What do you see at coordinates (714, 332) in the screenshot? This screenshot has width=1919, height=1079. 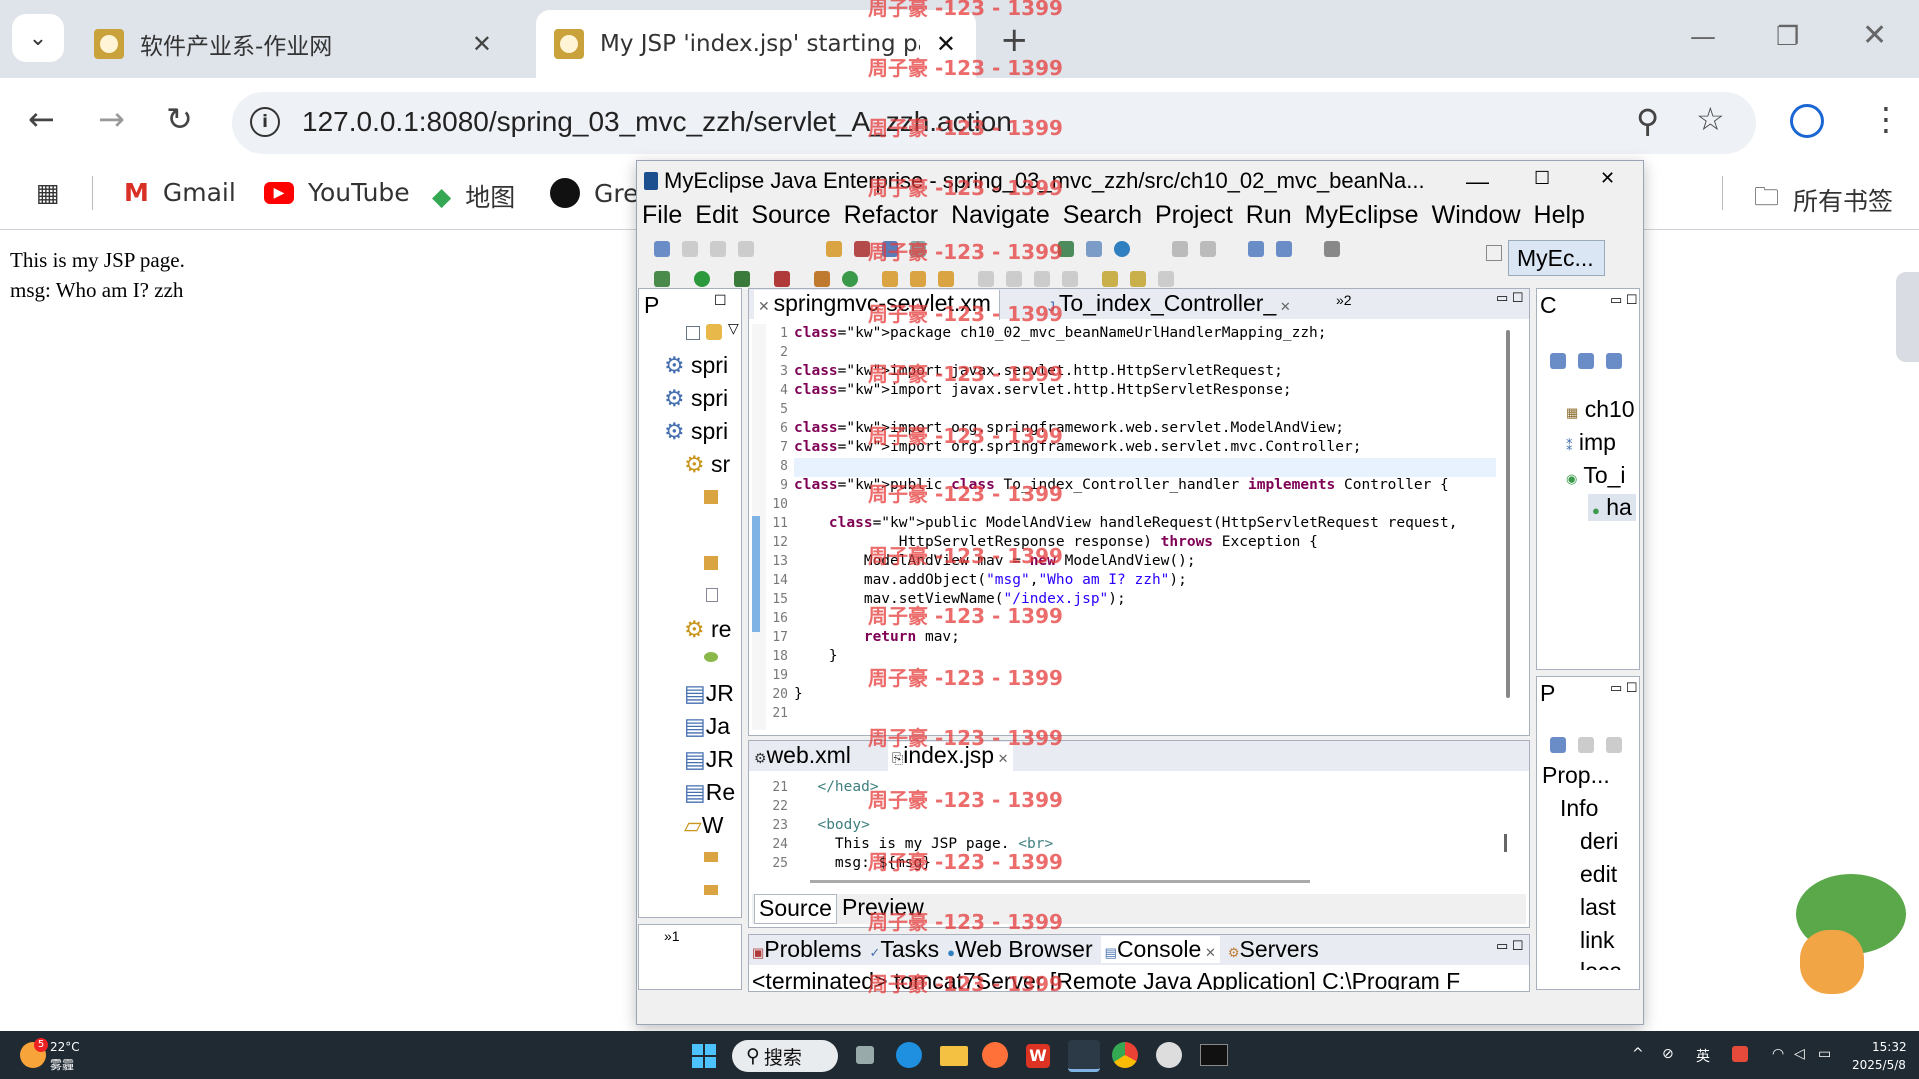 I see `link-editor-icon` at bounding box center [714, 332].